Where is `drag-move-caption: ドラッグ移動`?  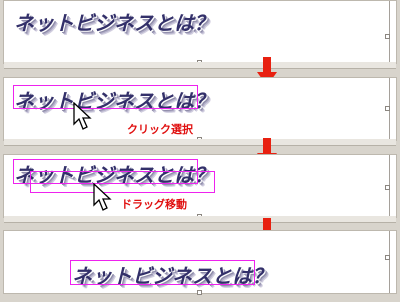
drag-move-caption: ドラッグ移動 is located at coordinates (154, 204).